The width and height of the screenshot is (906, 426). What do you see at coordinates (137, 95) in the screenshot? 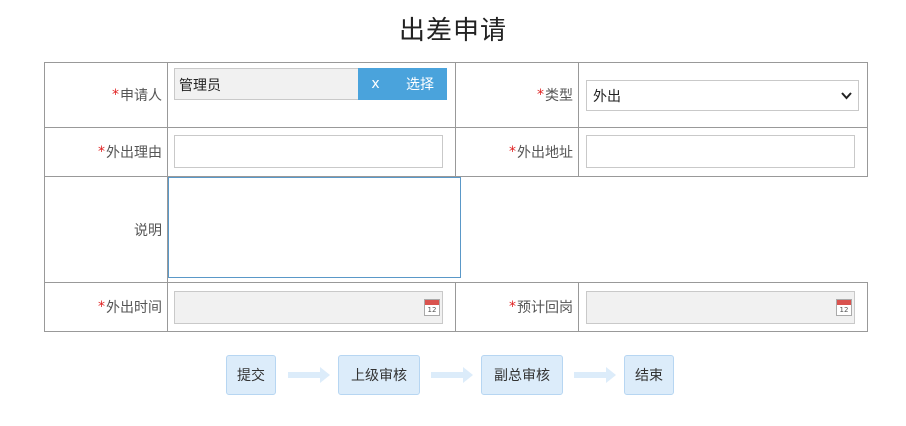
I see `applicant-label: * 申请人` at bounding box center [137, 95].